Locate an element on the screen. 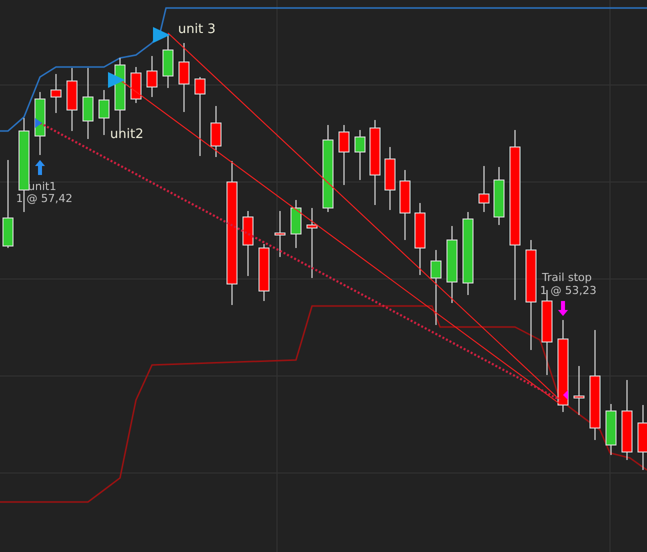 This screenshot has height=552, width=647. chart-label: 1 @ 57,42 is located at coordinates (44, 198).